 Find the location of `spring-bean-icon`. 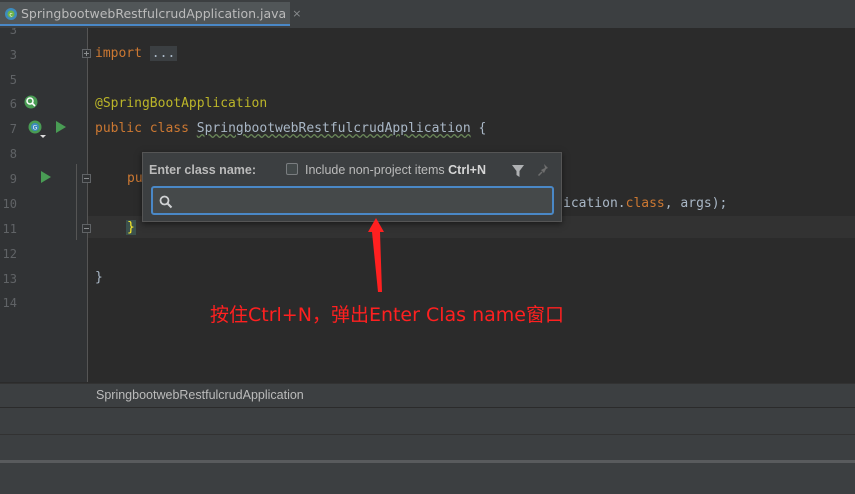

spring-bean-icon is located at coordinates (31, 104).